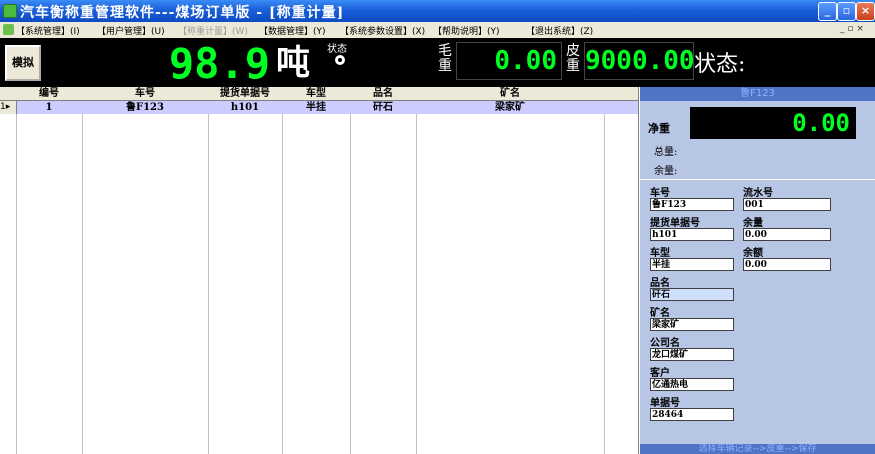 This screenshot has height=454, width=875. What do you see at coordinates (692, 264) in the screenshot?
I see `vehicle-type-field: 半挂` at bounding box center [692, 264].